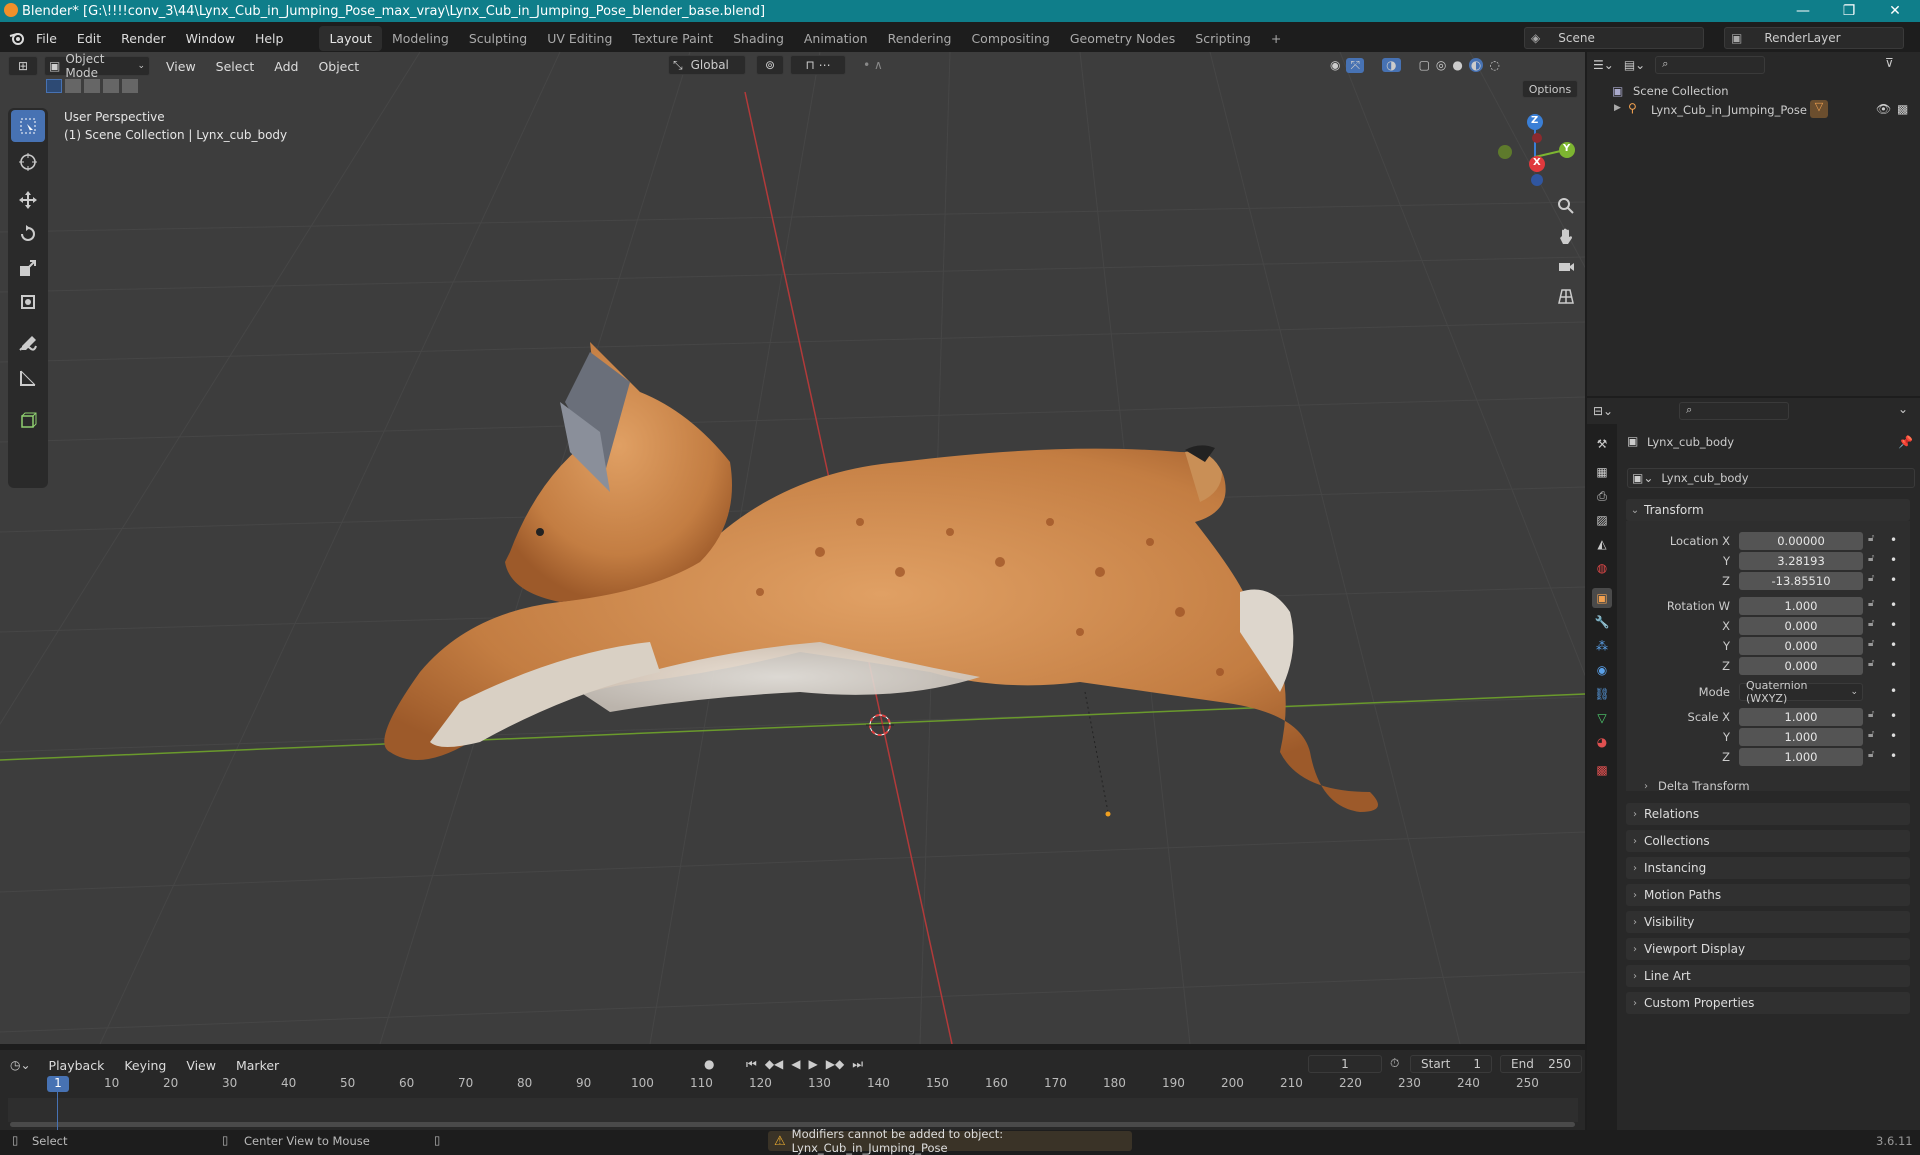  I want to click on grid-view-icon, so click(1566, 296).